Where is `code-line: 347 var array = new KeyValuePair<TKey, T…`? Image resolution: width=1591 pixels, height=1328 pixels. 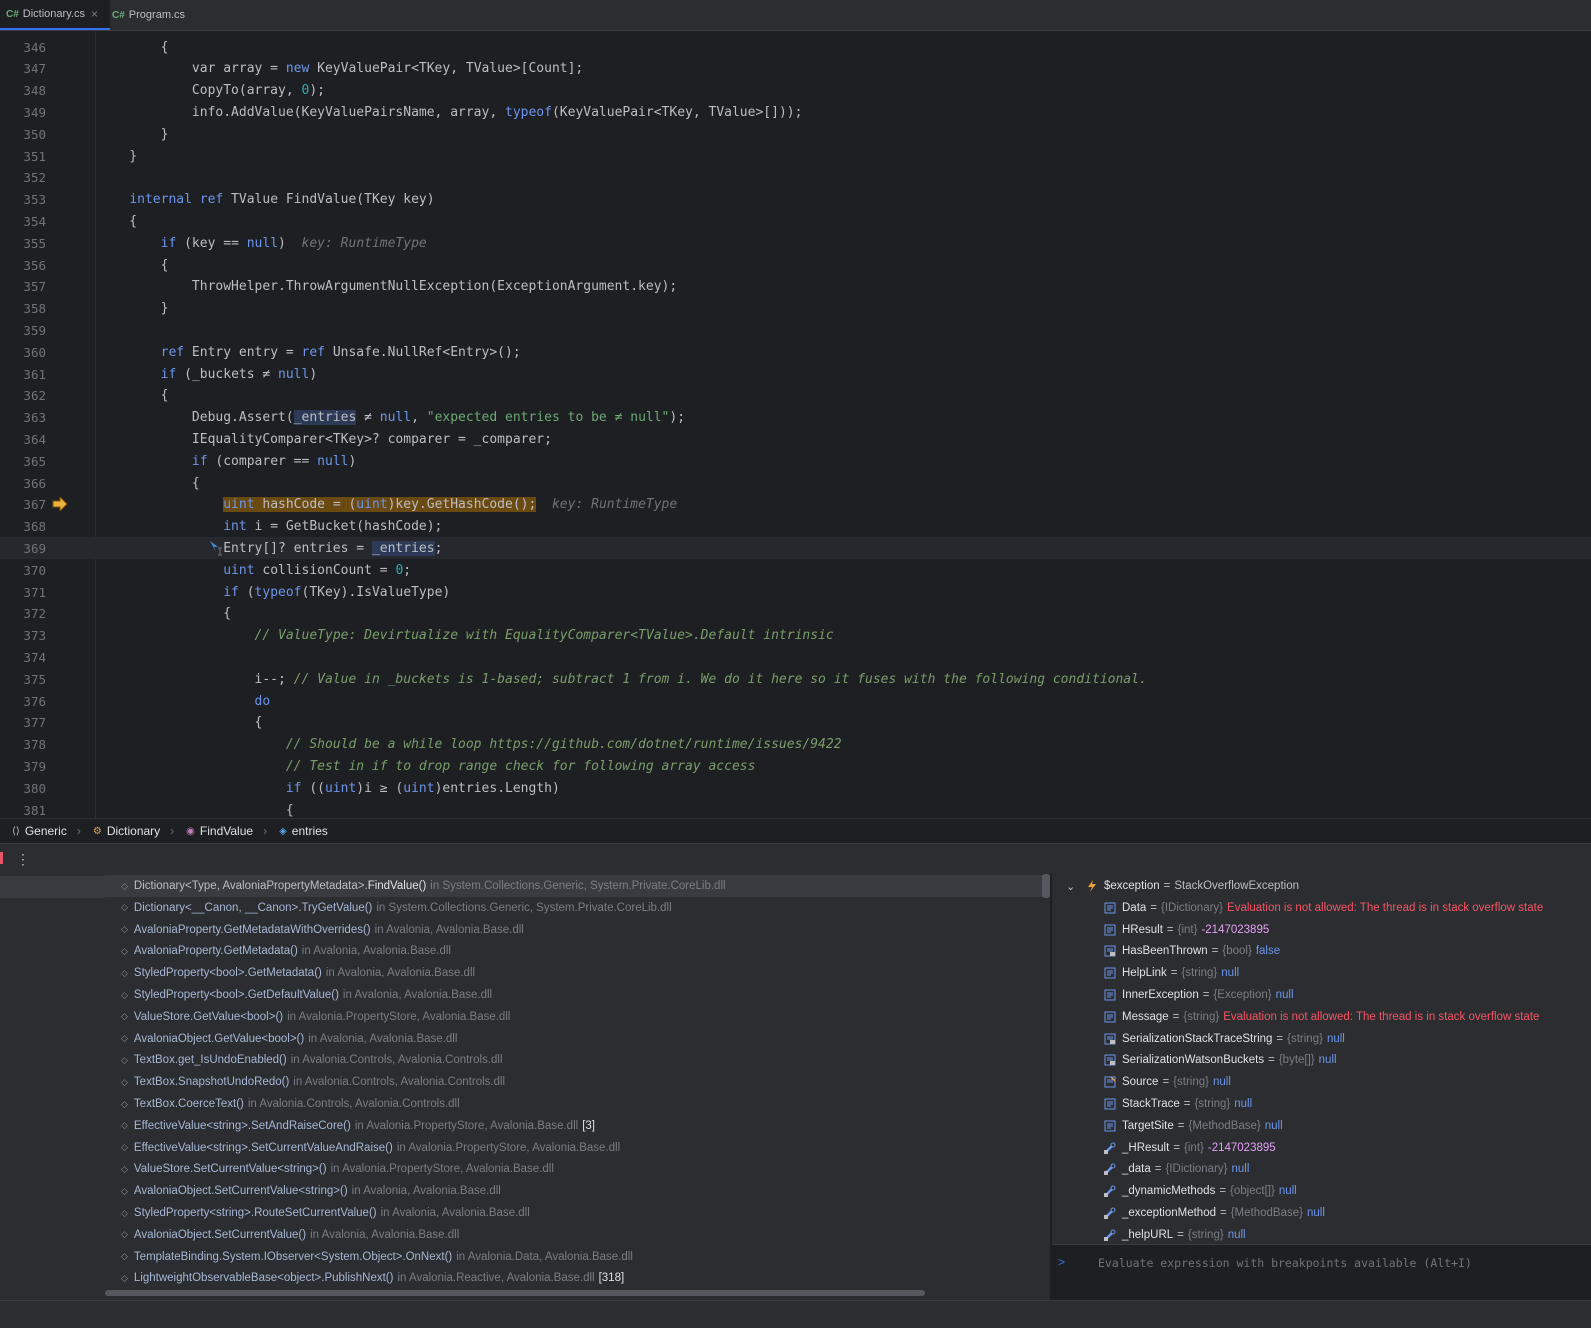 code-line: 347 var array = new KeyValuePair<TKey, T… is located at coordinates (795, 69).